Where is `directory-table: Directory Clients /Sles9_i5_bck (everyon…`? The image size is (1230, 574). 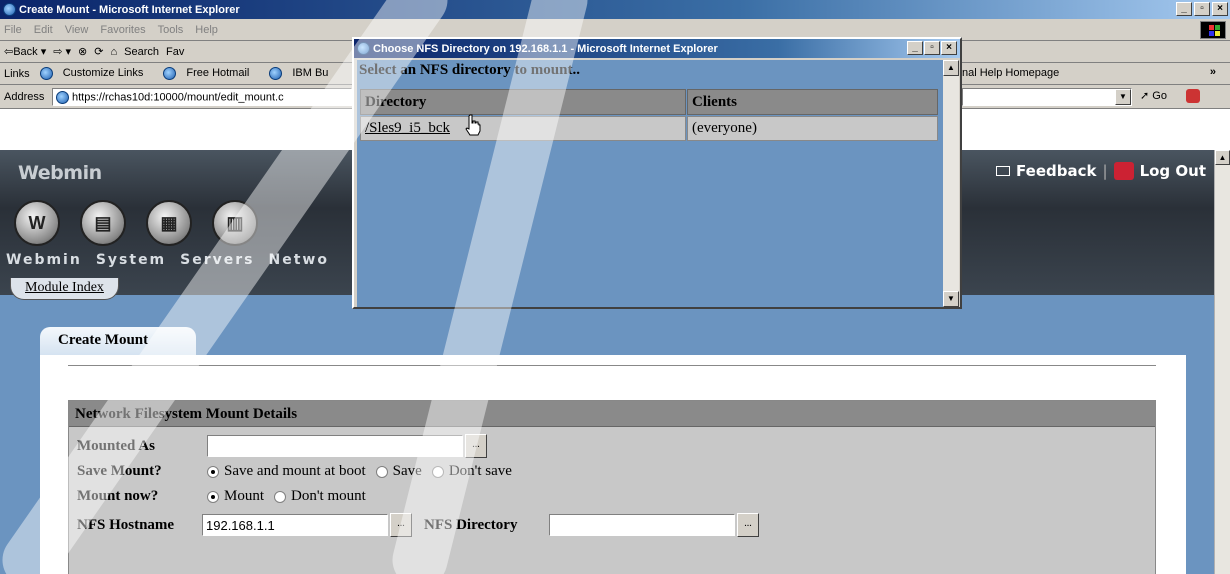 directory-table: Directory Clients /Sles9_i5_bck (everyon… is located at coordinates (649, 115).